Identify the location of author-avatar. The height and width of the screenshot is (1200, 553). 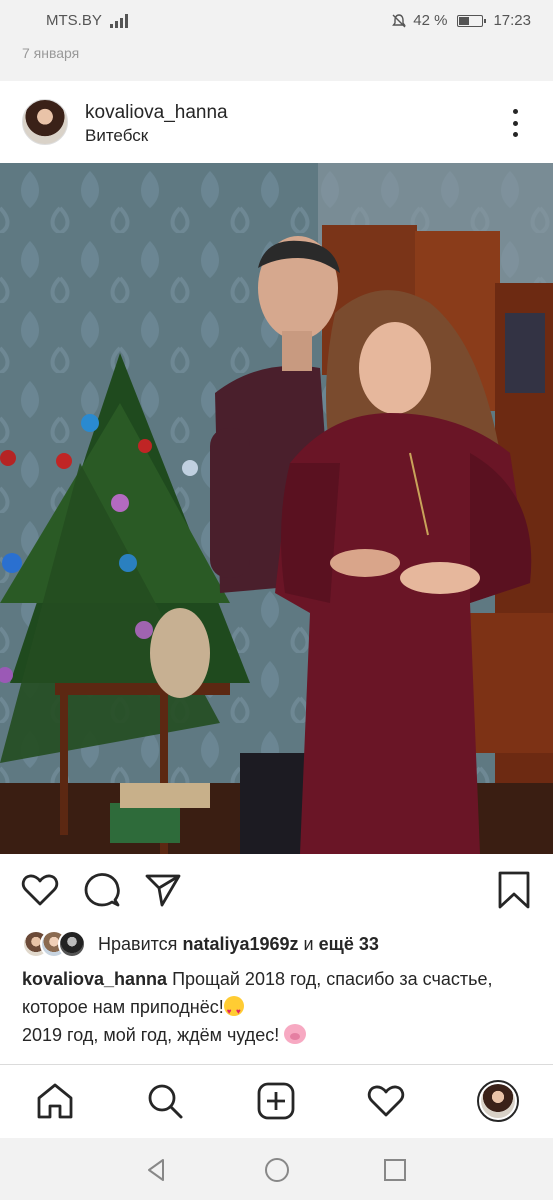
(45, 122).